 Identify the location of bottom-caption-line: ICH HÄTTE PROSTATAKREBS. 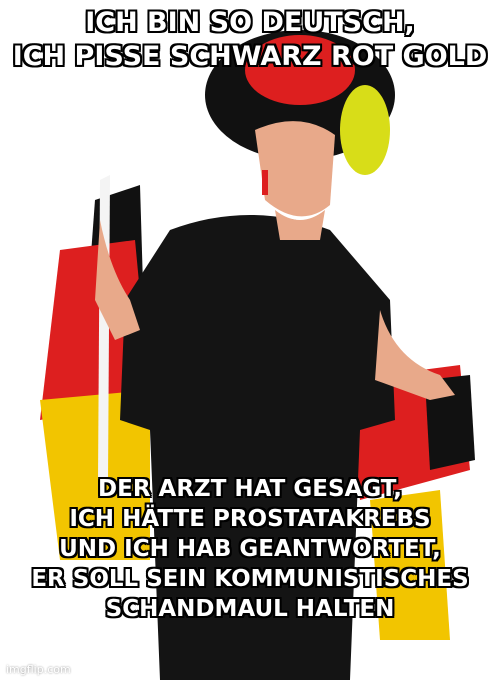
(249, 519).